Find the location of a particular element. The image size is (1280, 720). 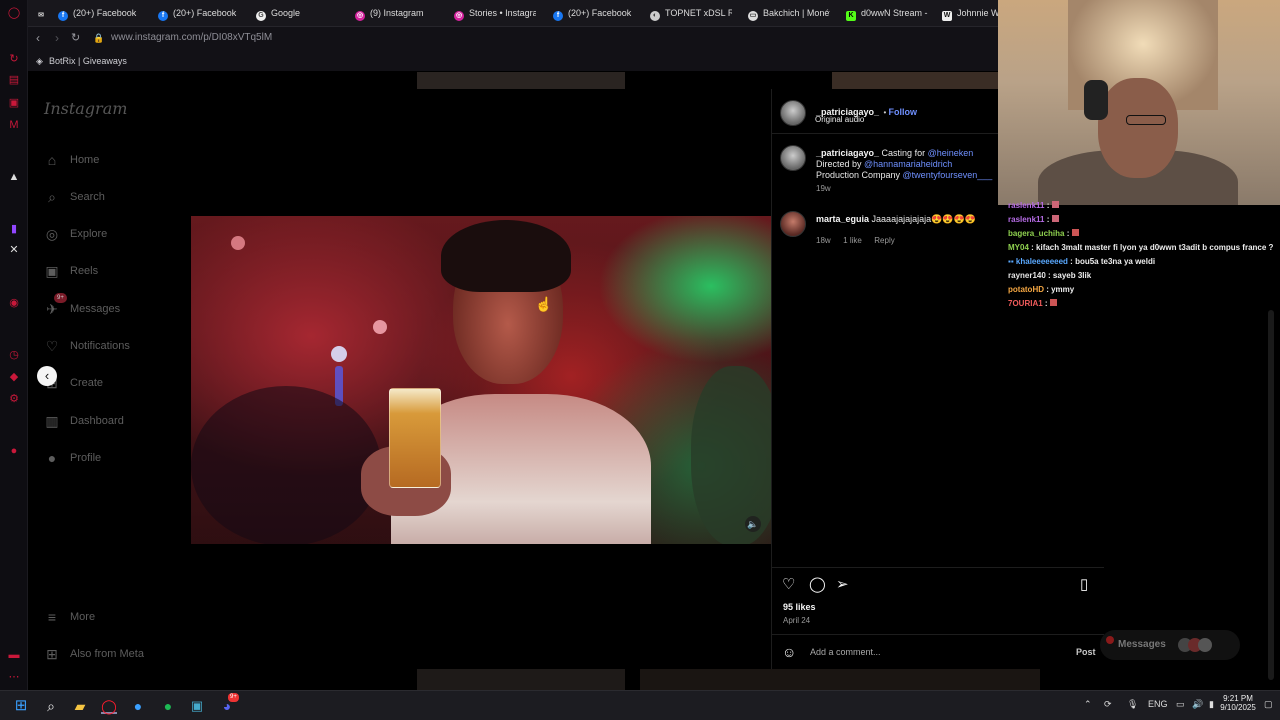

chat-message: raslenk11 : is located at coordinates (1033, 219).